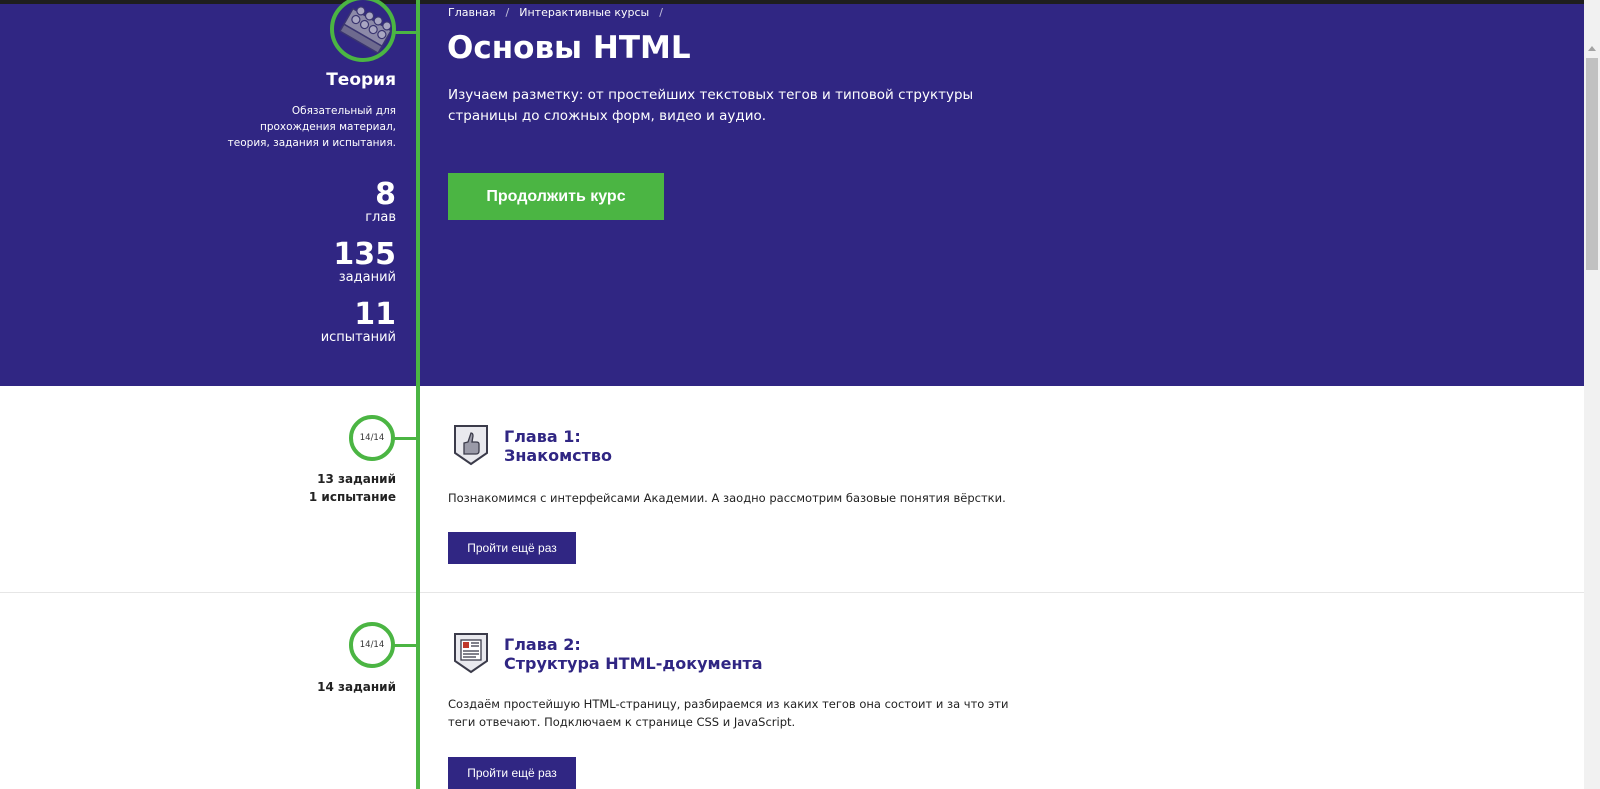 This screenshot has width=1600, height=789. Describe the element at coordinates (471, 445) in the screenshot. I see `thumbs-up-shield-icon` at that location.